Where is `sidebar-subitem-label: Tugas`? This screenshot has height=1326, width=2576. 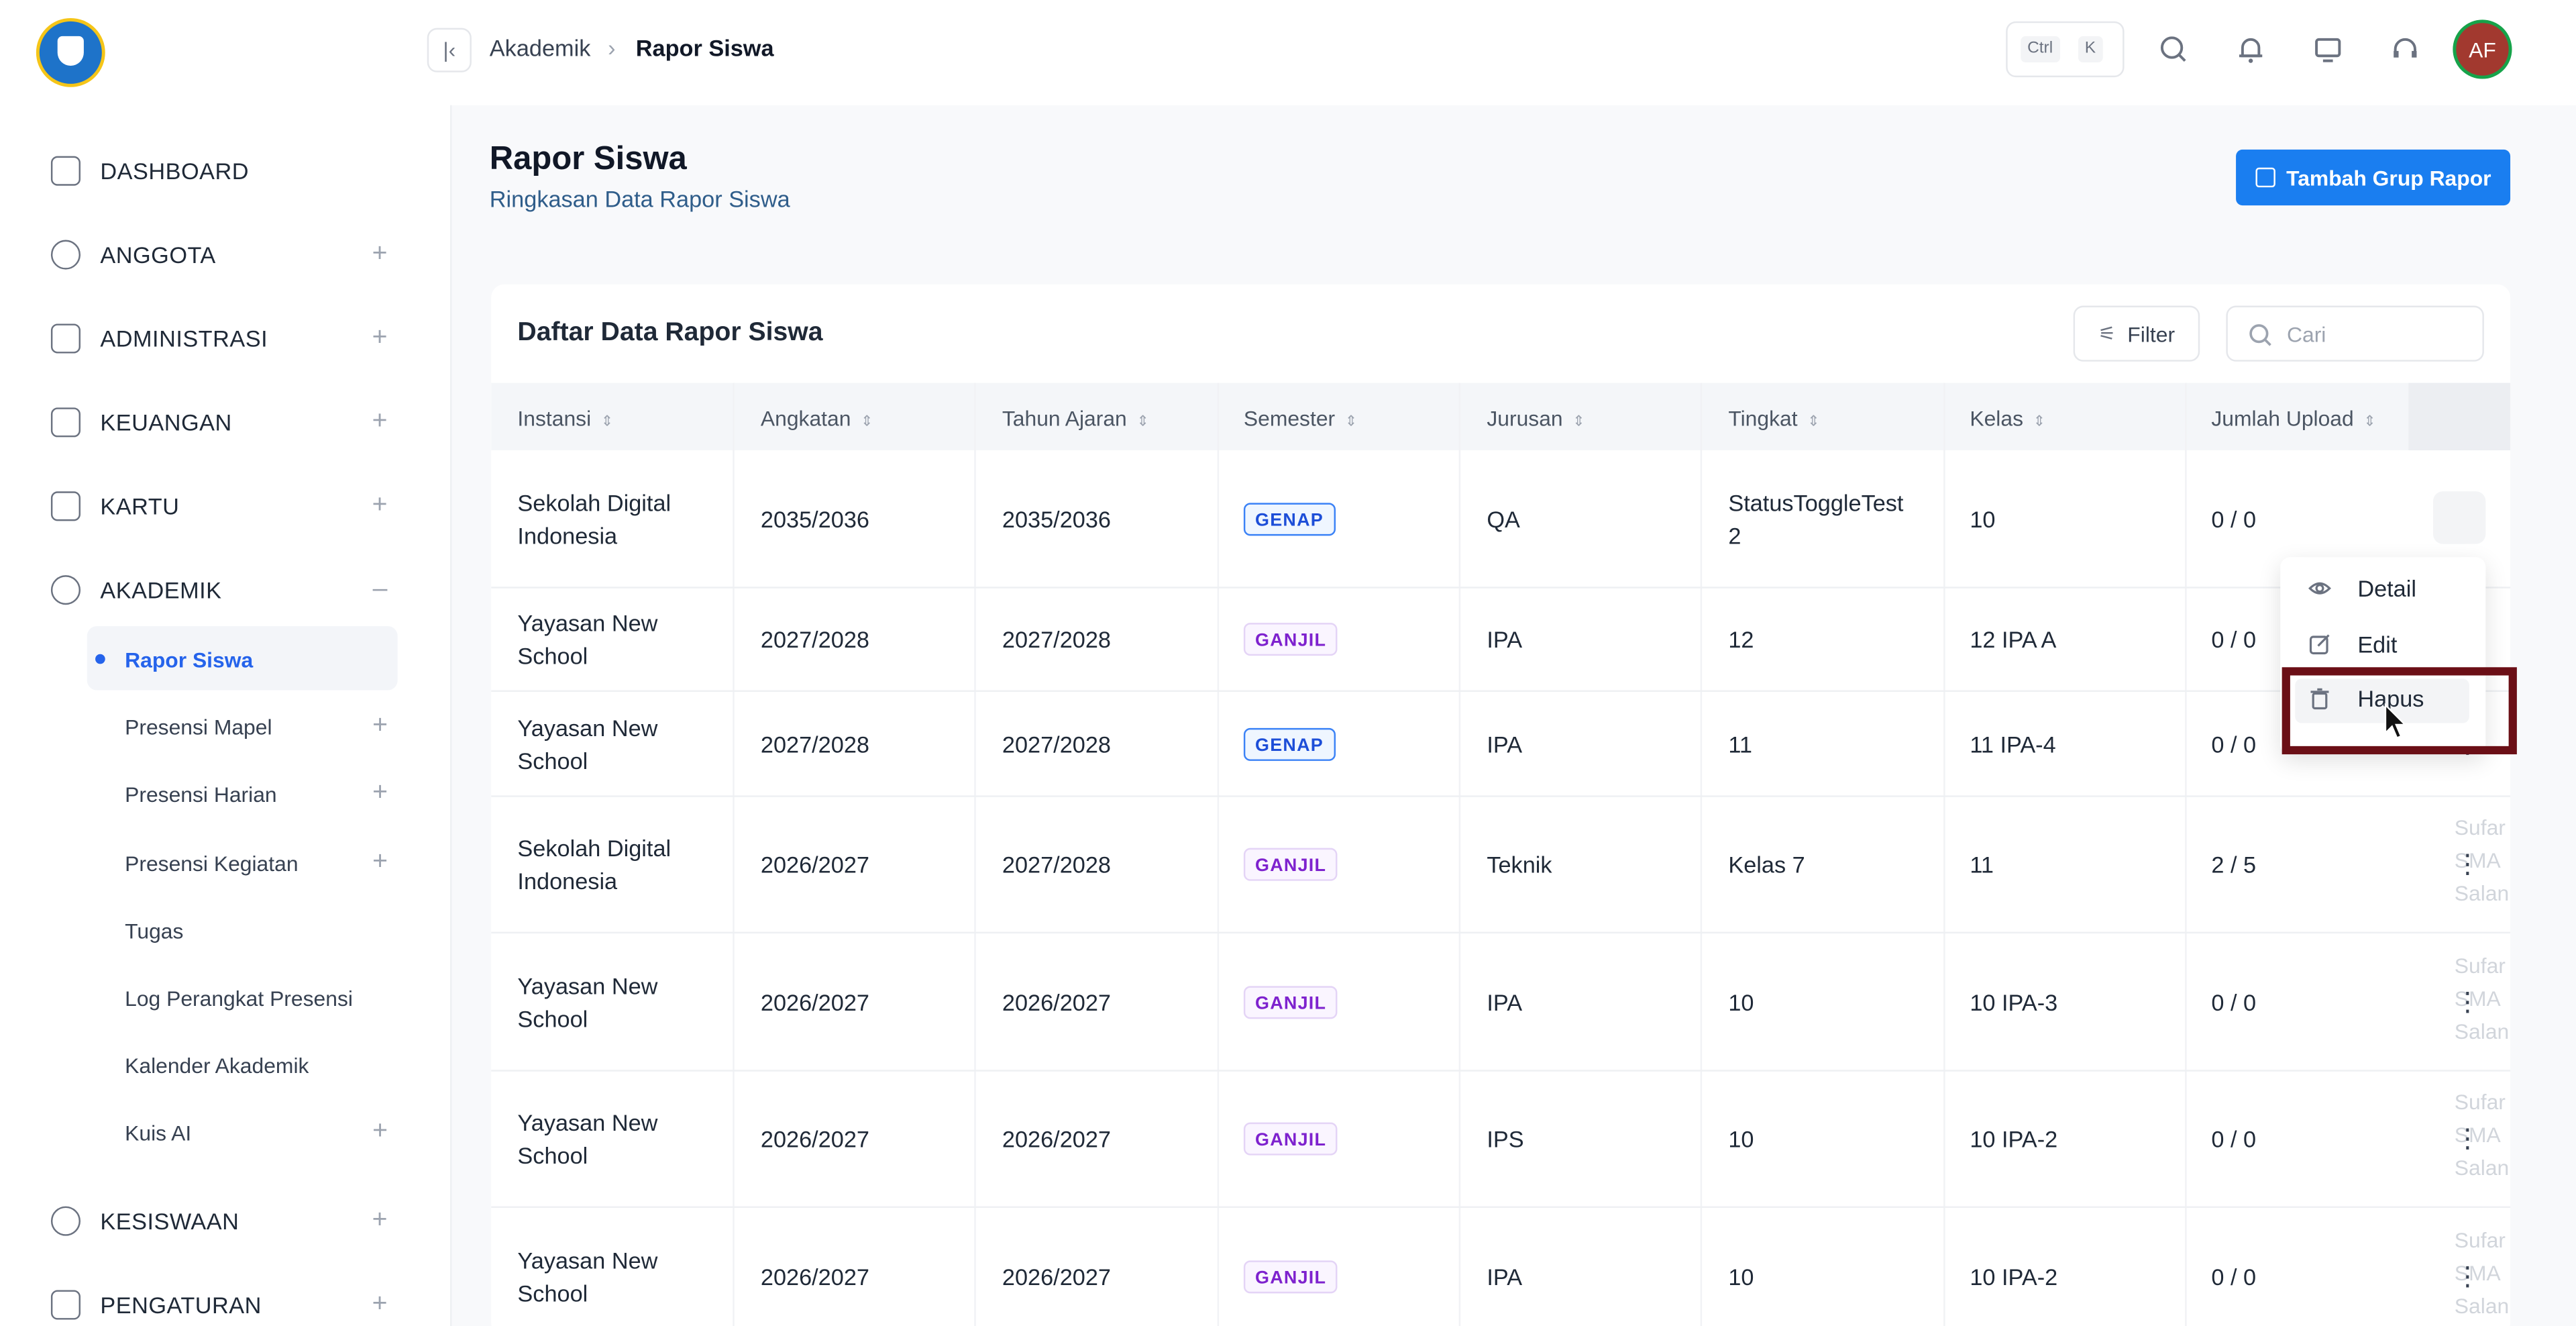 sidebar-subitem-label: Tugas is located at coordinates (154, 930).